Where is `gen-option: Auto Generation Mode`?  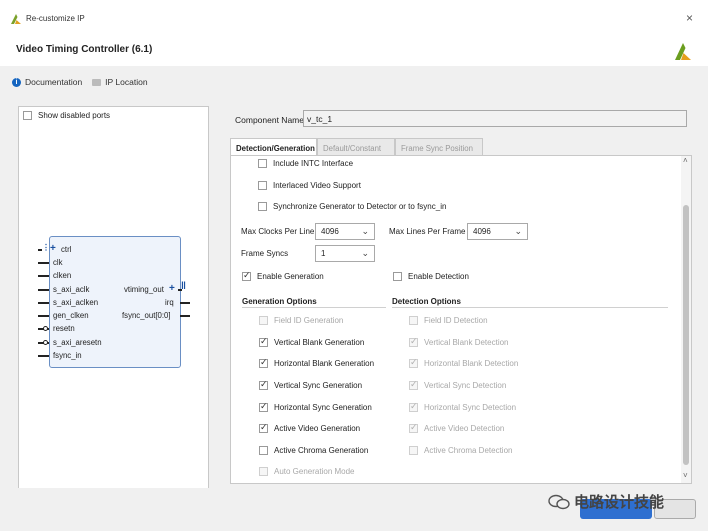 gen-option: Auto Generation Mode is located at coordinates (307, 471).